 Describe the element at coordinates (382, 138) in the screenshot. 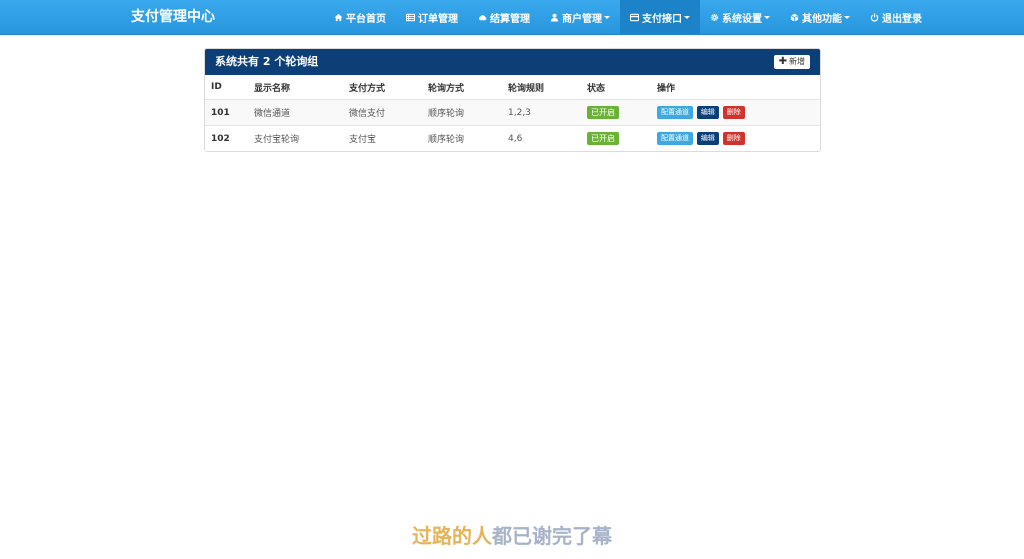

I see `cell-pay-type: 支付宝` at that location.